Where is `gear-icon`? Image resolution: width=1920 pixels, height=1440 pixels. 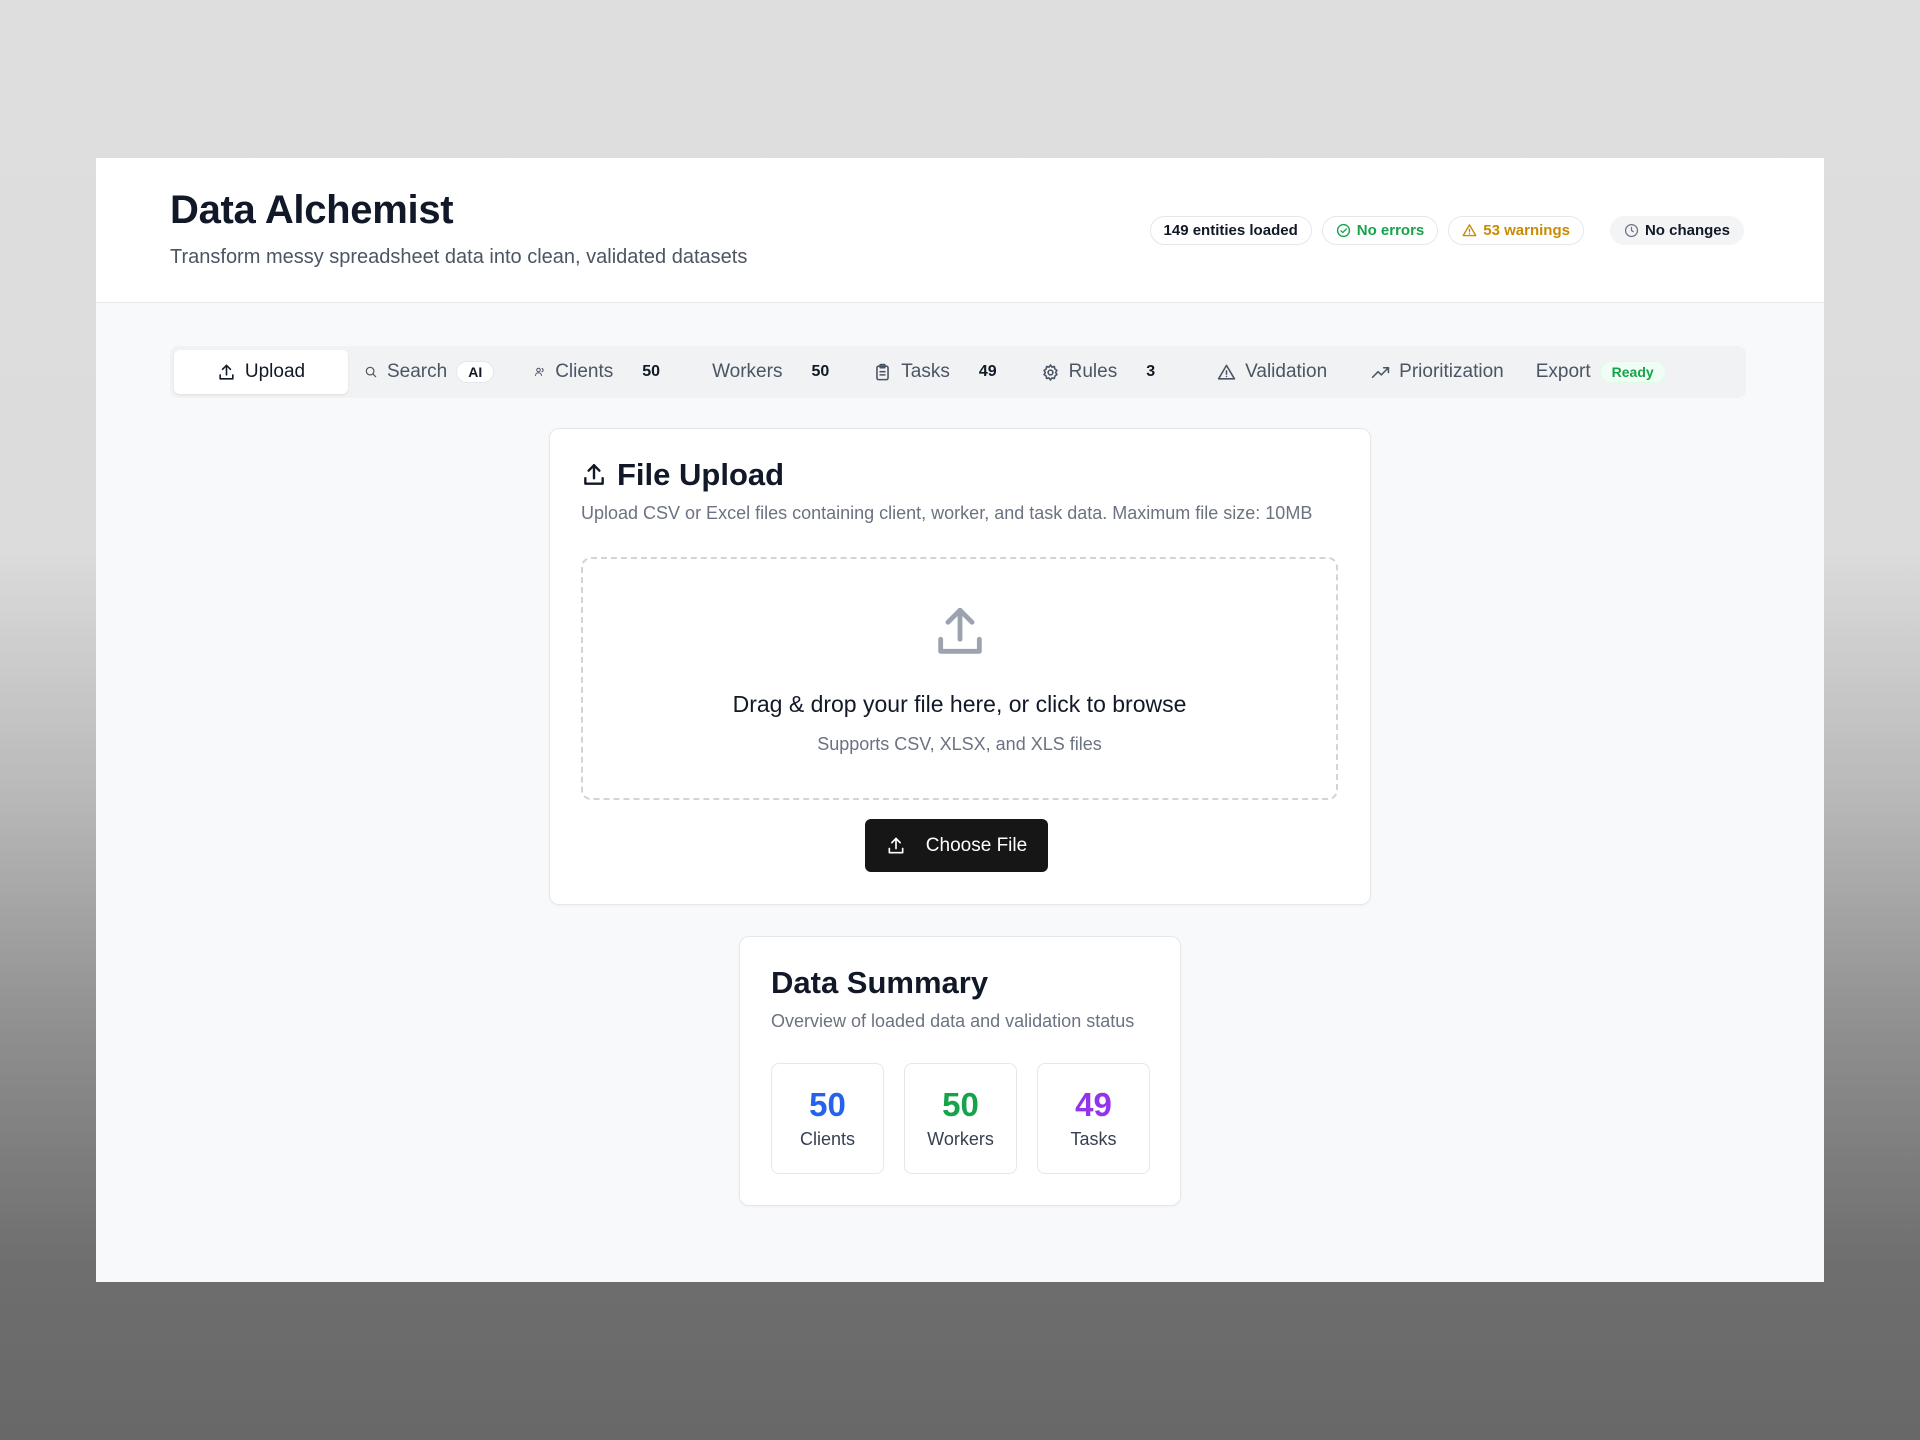 gear-icon is located at coordinates (1050, 372).